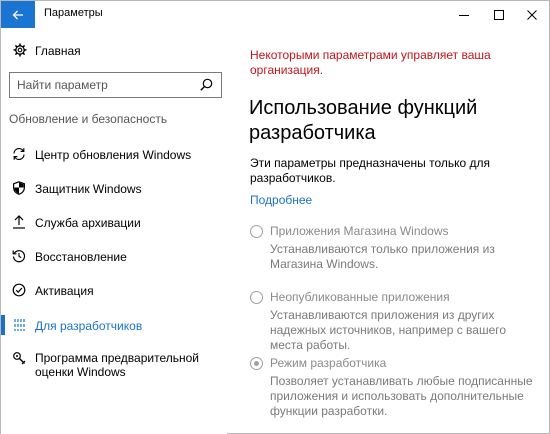 The image size is (550, 434). What do you see at coordinates (360, 297) in the screenshot?
I see `option-label: Неопубликованные приложения` at bounding box center [360, 297].